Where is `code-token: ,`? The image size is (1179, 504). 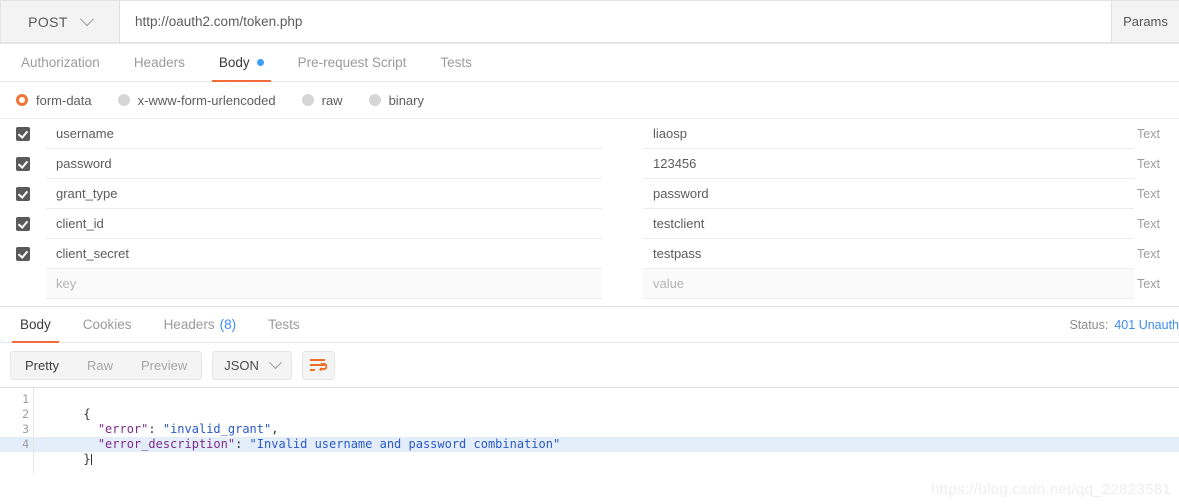 code-token: , is located at coordinates (275, 429).